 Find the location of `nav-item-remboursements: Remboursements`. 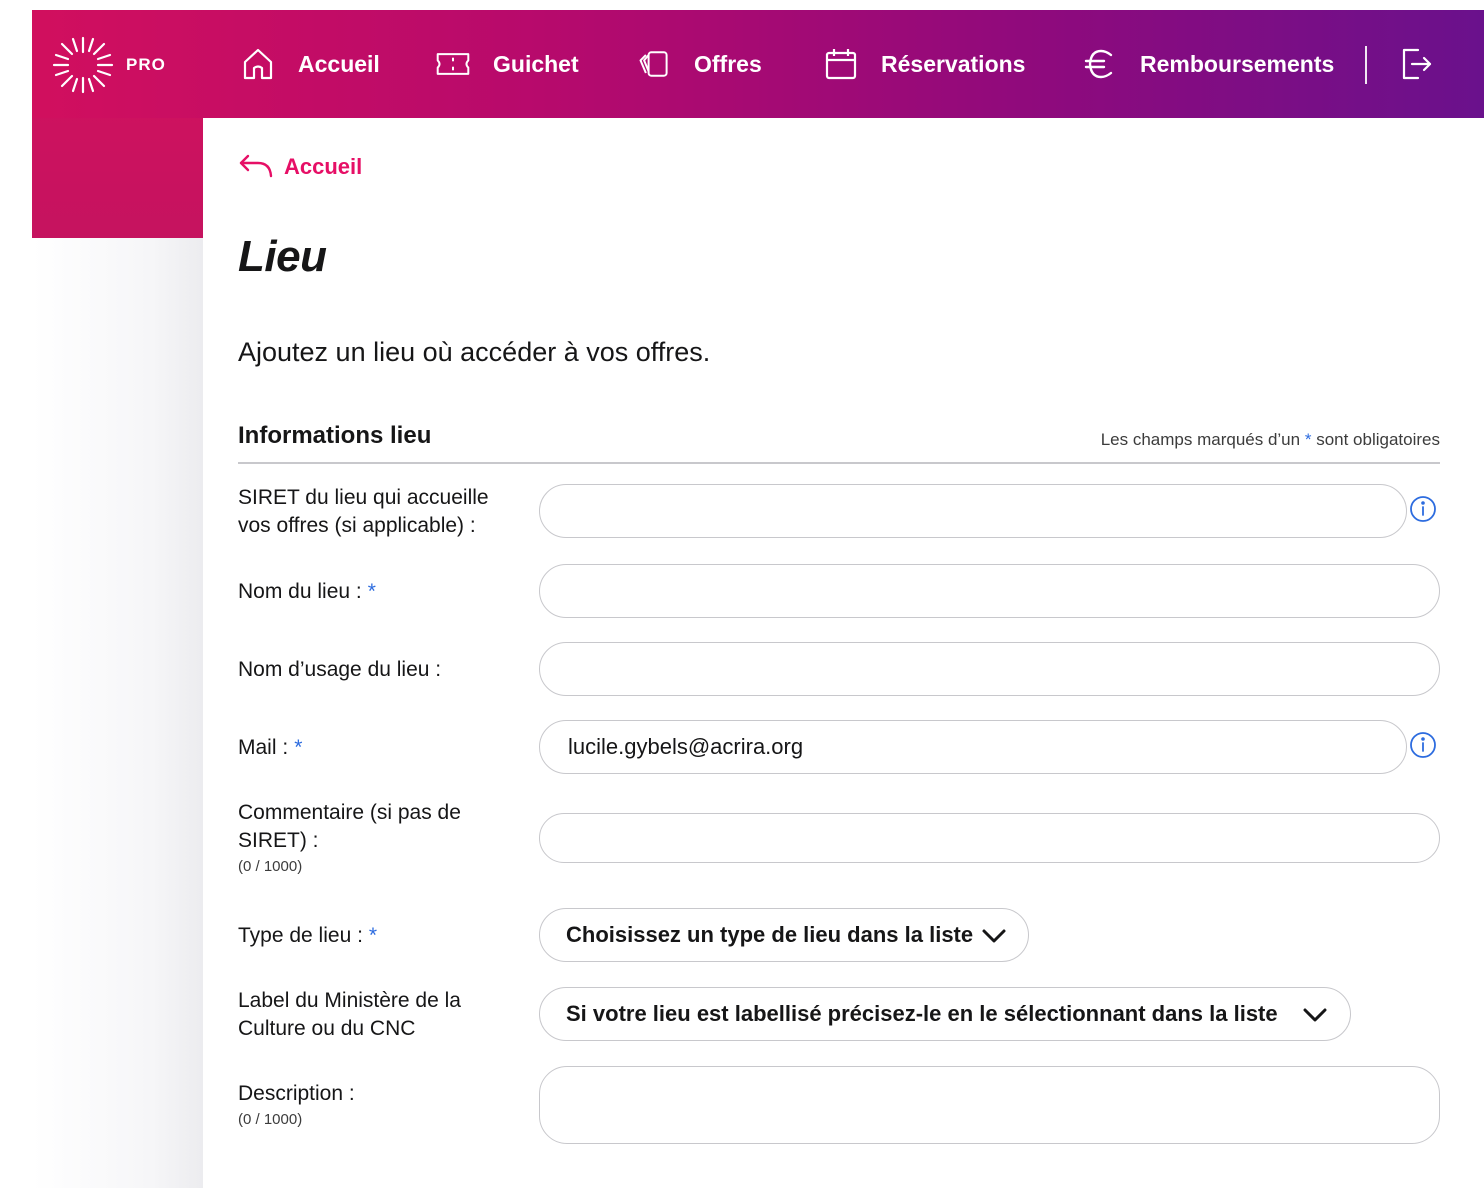

nav-item-remboursements: Remboursements is located at coordinates (1208, 64).